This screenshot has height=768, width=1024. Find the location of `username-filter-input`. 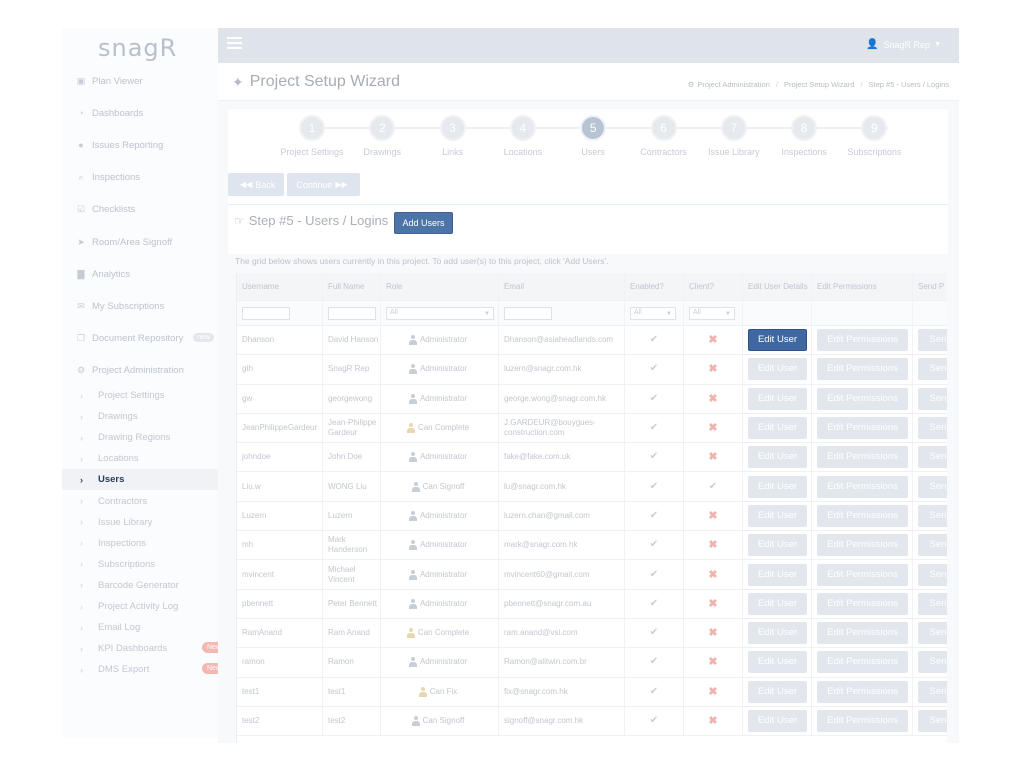

username-filter-input is located at coordinates (266, 313).